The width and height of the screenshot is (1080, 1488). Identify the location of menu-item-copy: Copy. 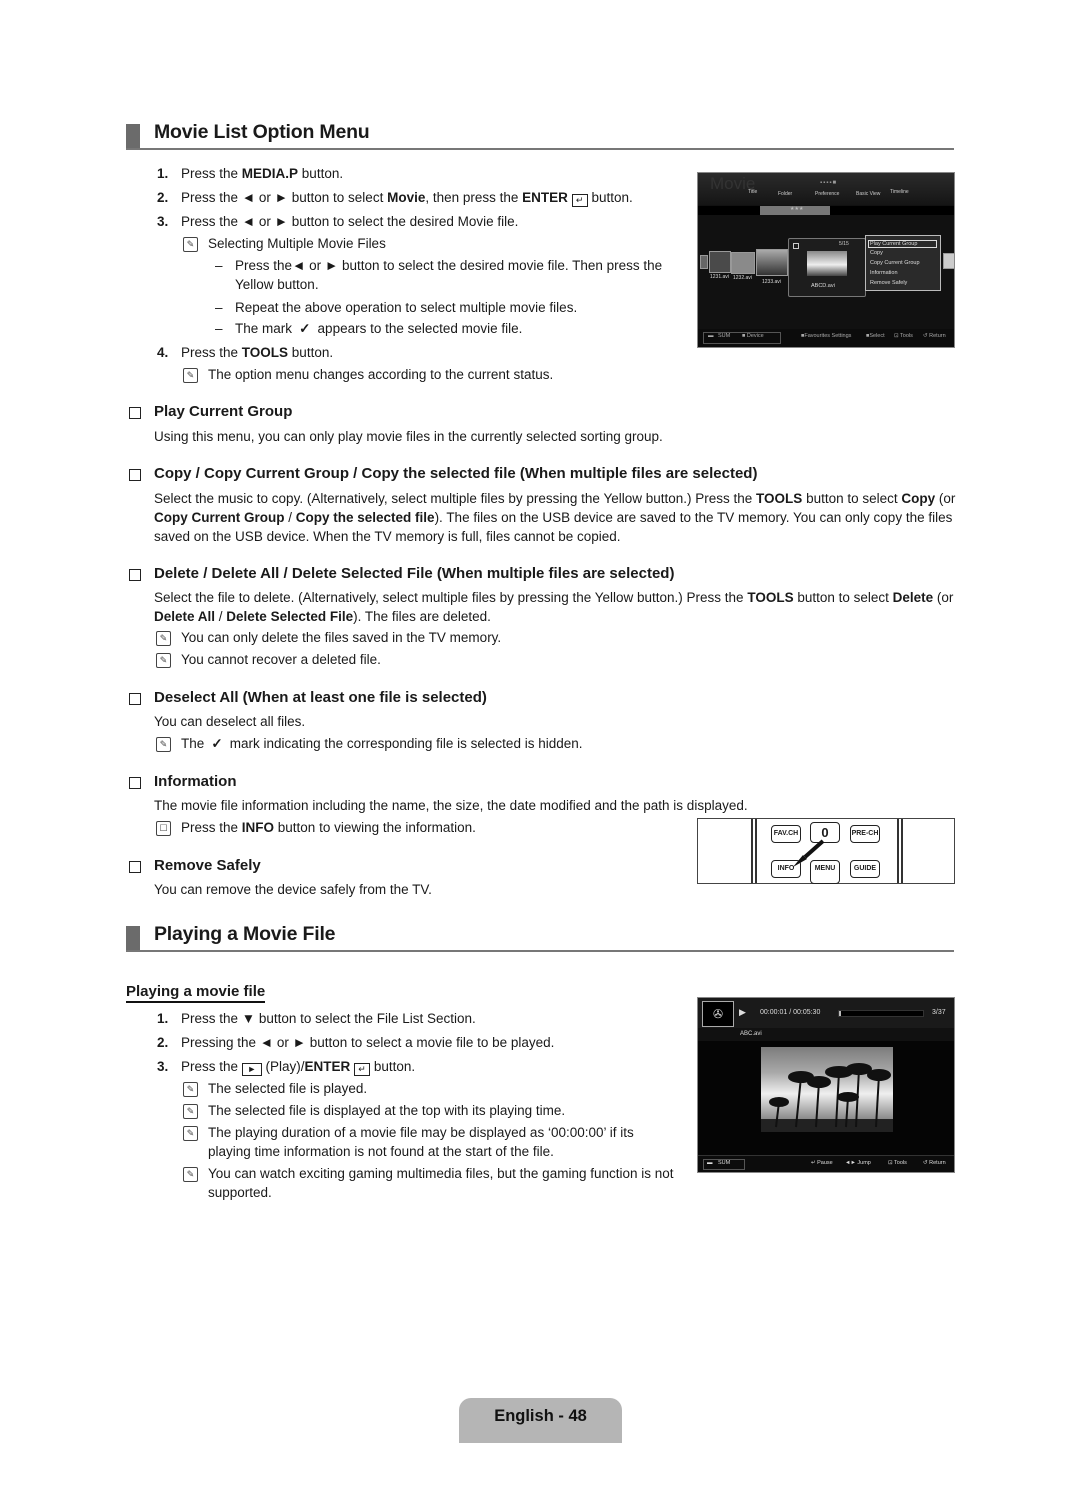
(876, 253).